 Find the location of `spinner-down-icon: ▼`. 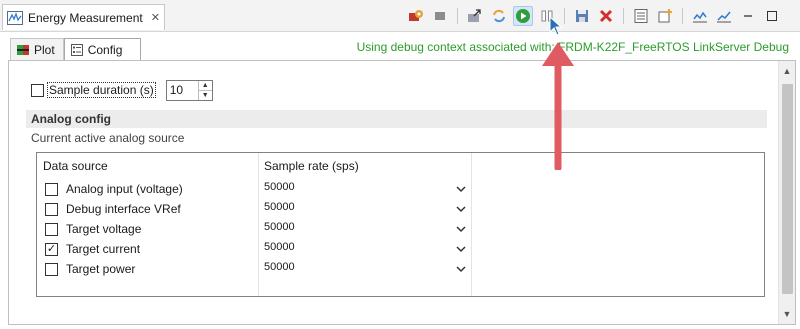

spinner-down-icon: ▼ is located at coordinates (205, 94).